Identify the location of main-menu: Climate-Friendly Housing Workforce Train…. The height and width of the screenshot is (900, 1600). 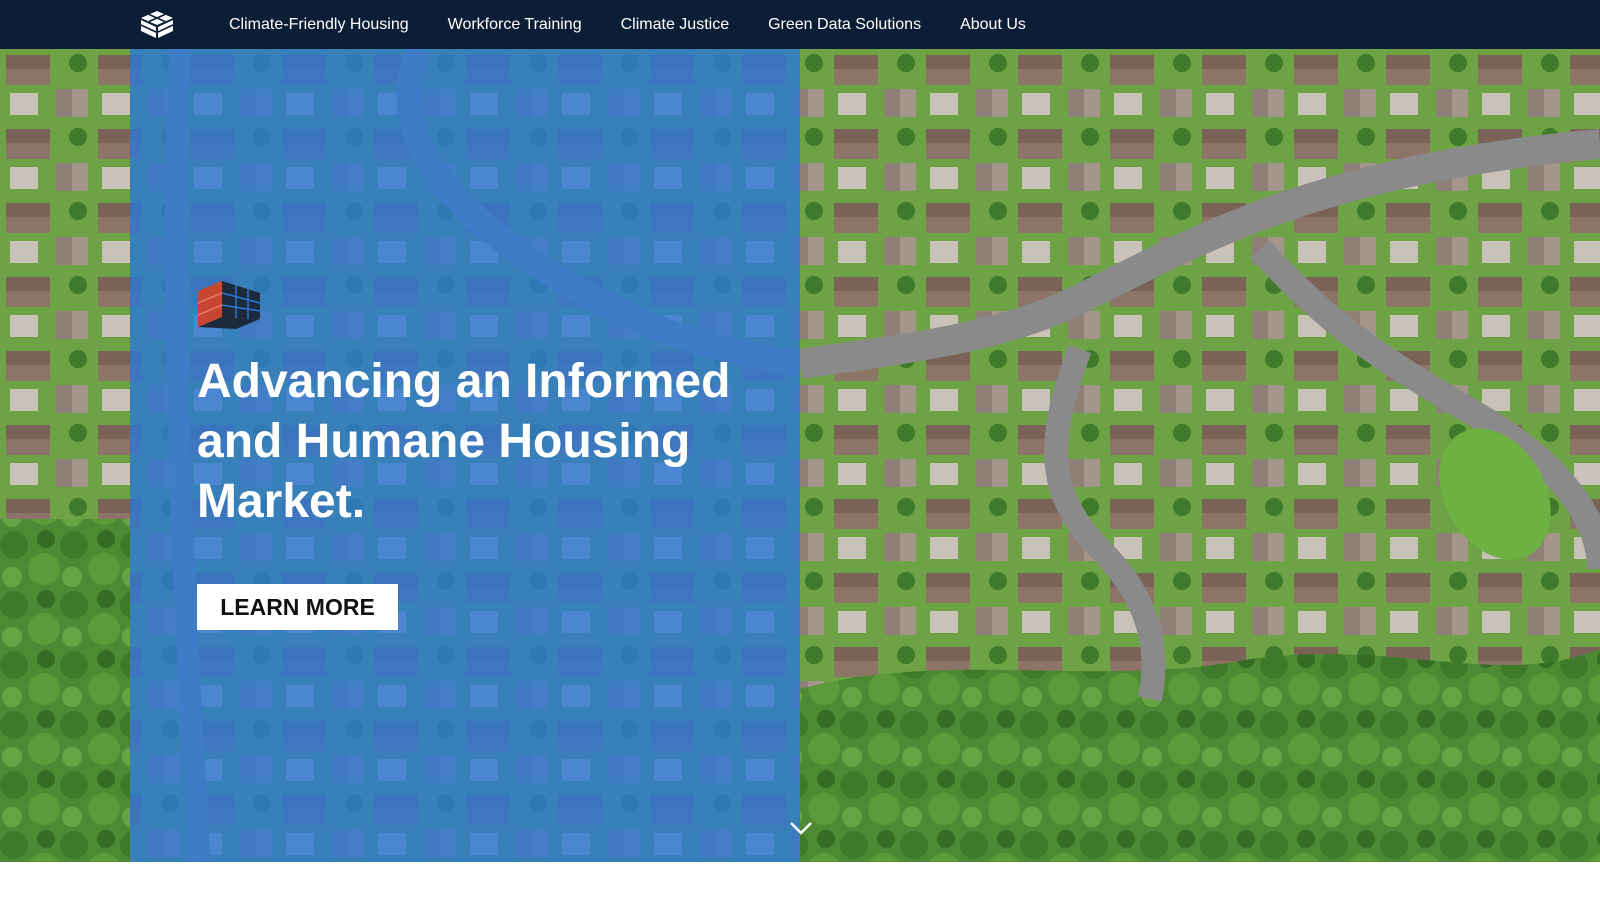
(647, 24).